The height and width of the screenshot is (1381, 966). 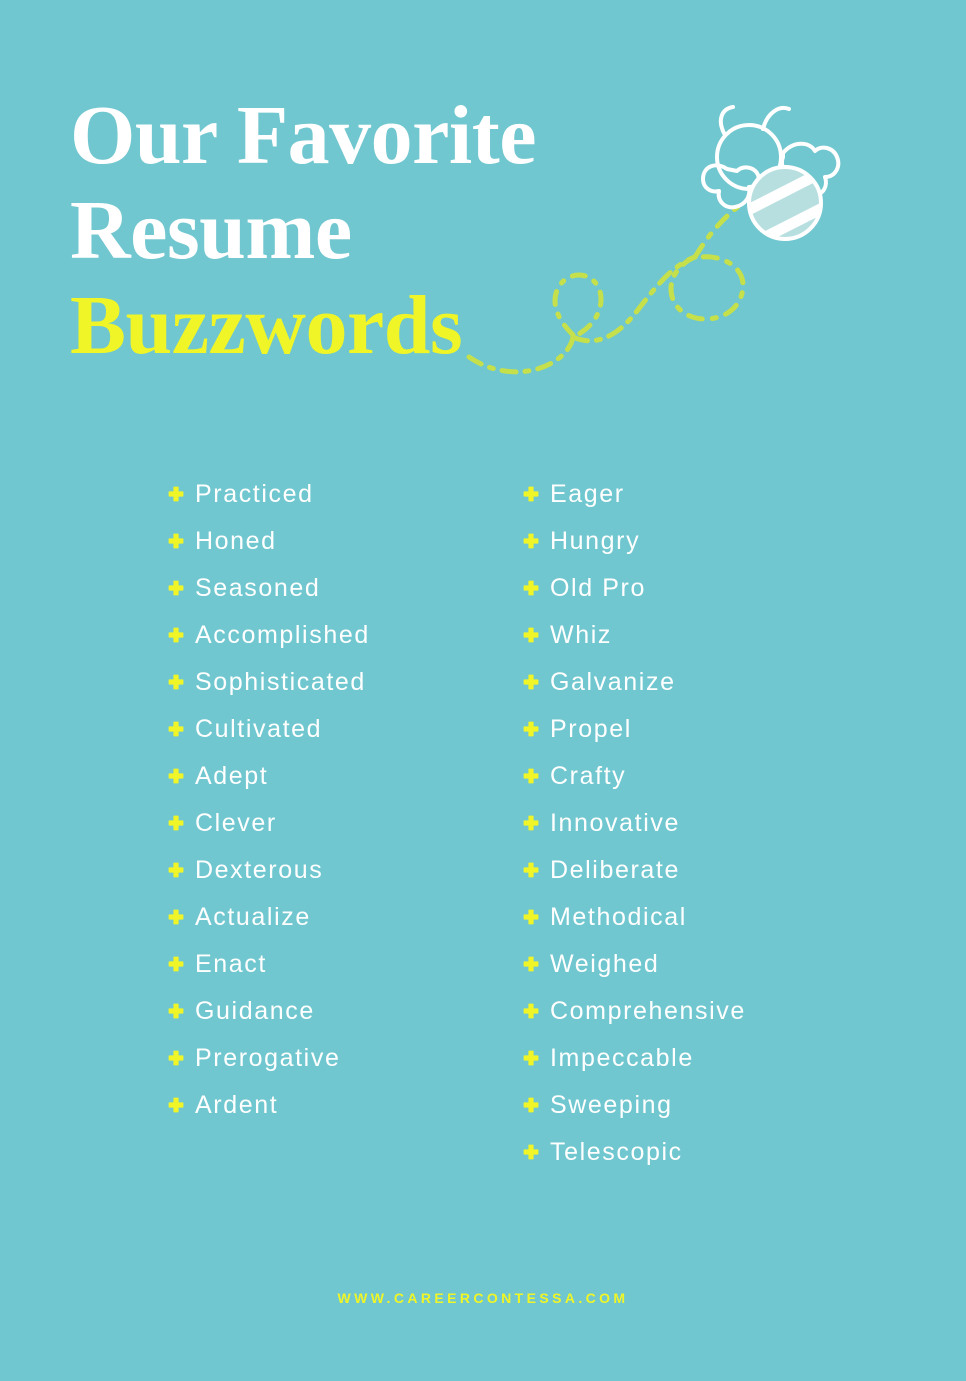 What do you see at coordinates (695, 1057) in the screenshot?
I see `buzzword-item: Impeccable` at bounding box center [695, 1057].